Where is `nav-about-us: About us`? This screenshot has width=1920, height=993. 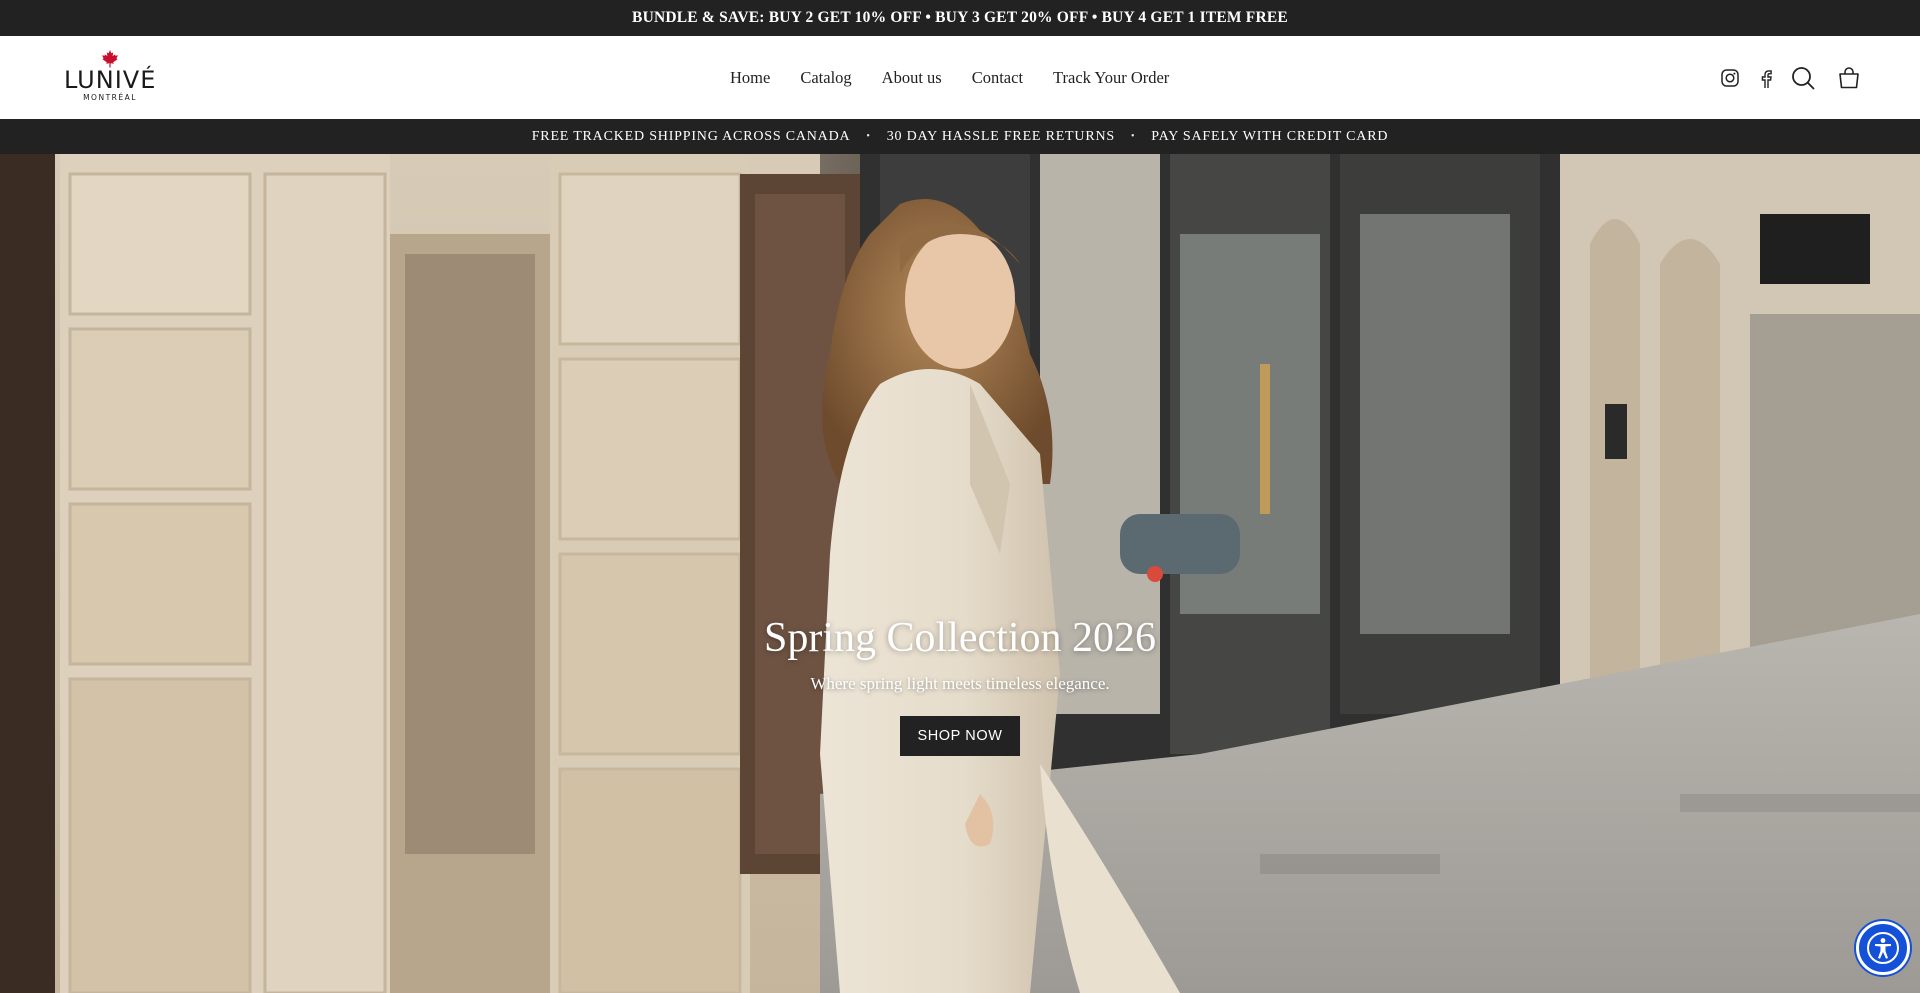
nav-about-us: About us is located at coordinates (912, 78).